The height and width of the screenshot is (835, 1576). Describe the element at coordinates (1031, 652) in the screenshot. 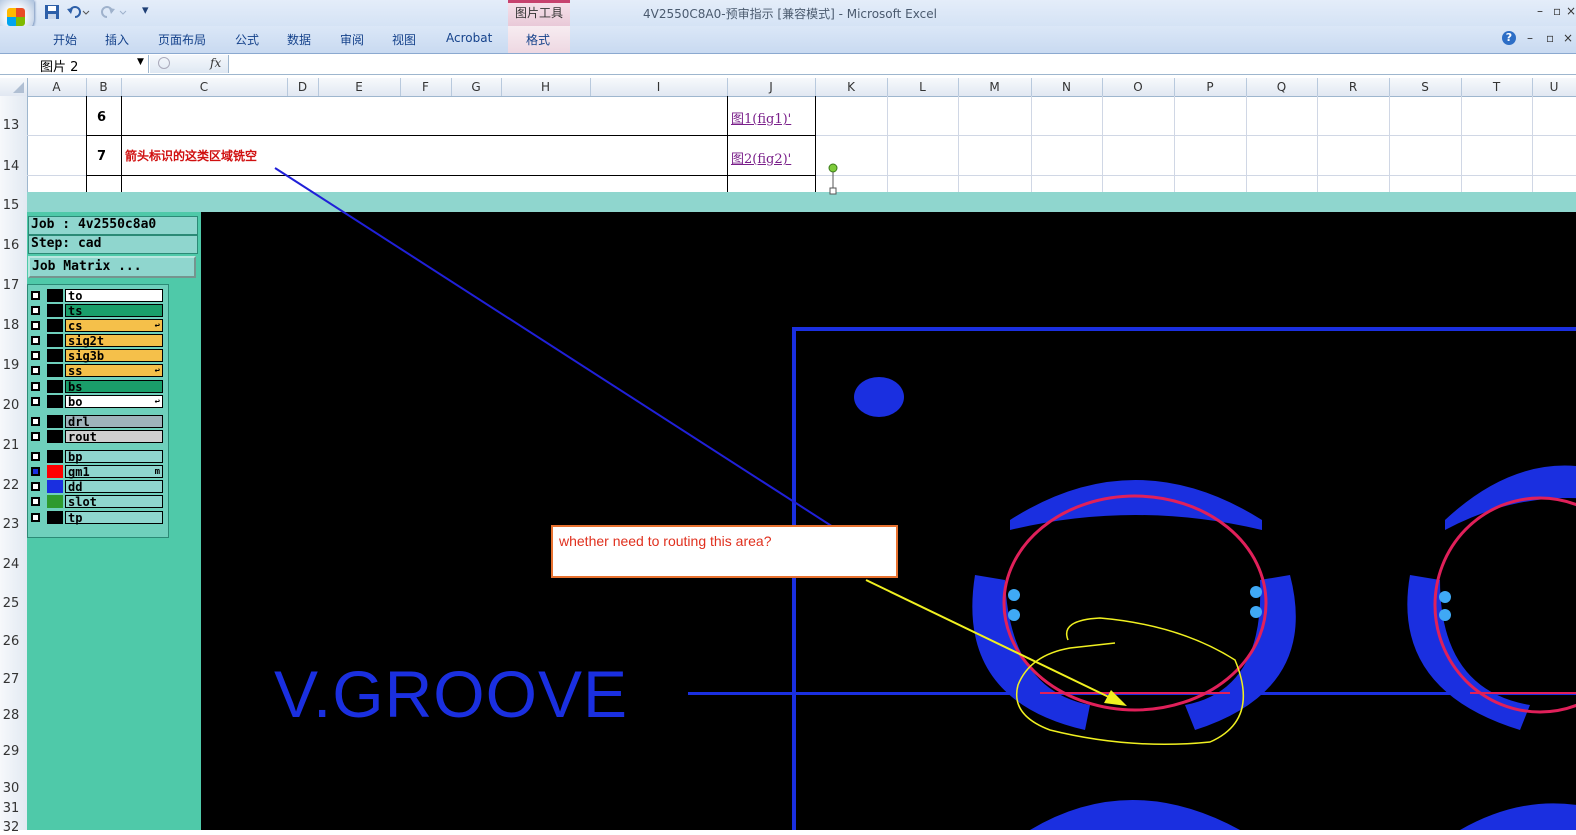

I see `pad-arc-left` at that location.